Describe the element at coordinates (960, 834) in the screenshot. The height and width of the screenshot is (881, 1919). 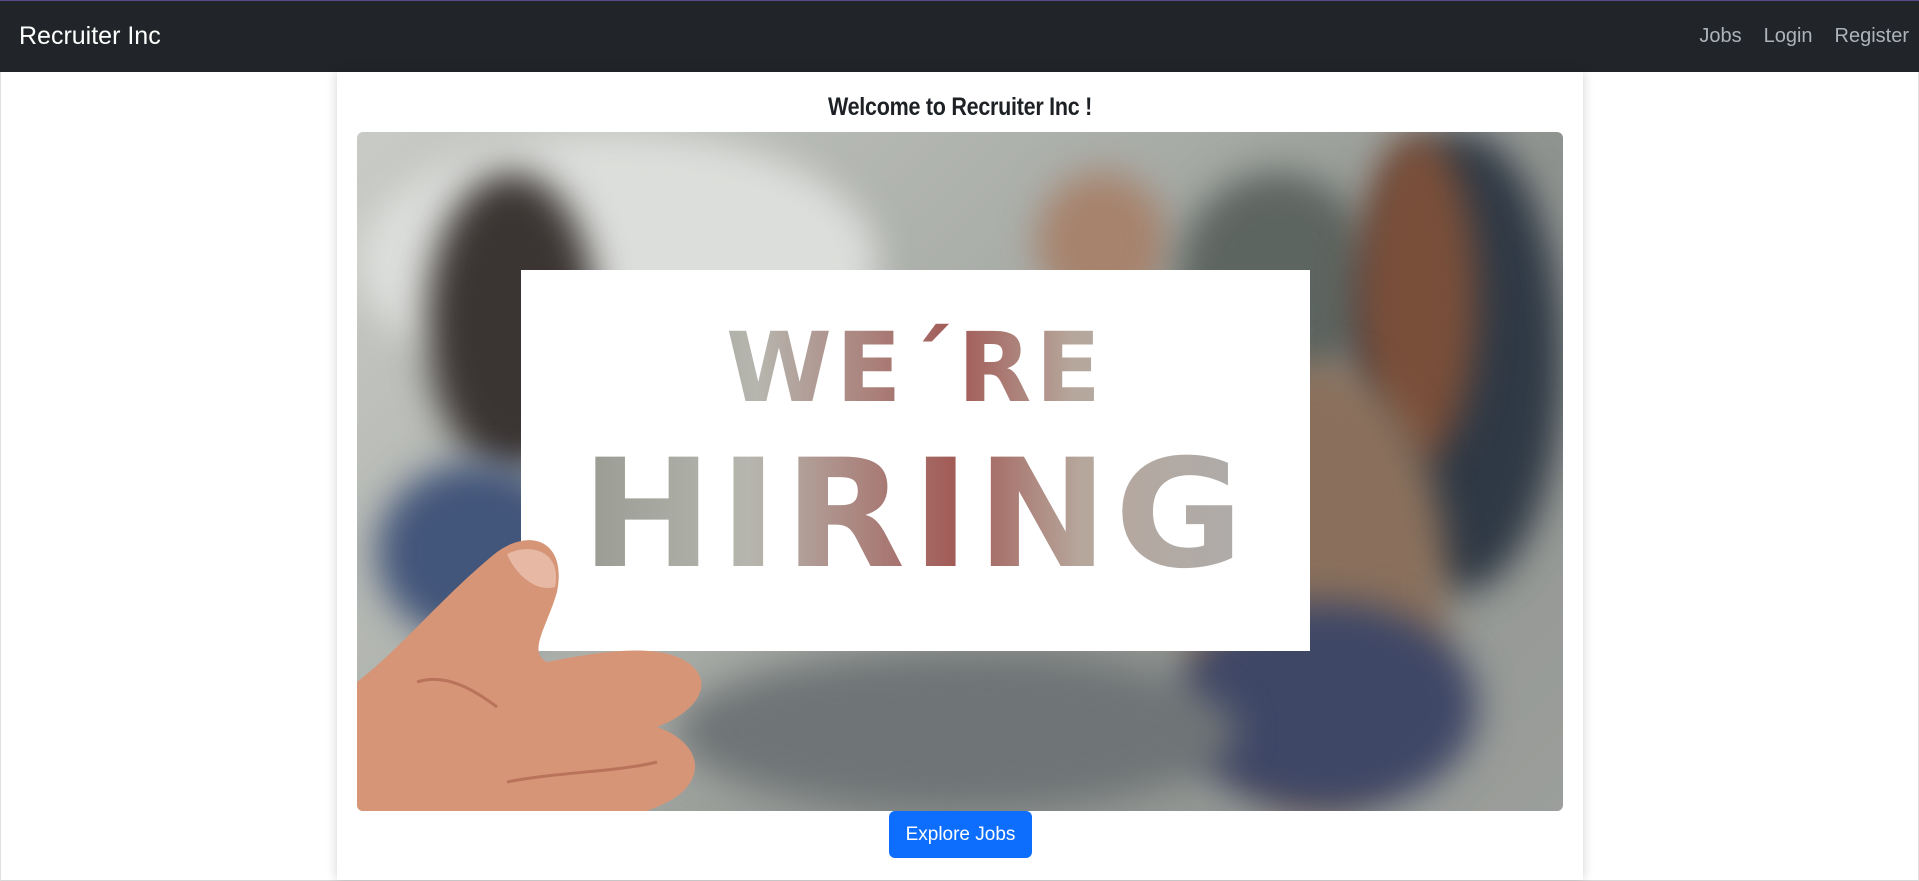
I see `explore-jobs-button: Explore Jobs` at that location.